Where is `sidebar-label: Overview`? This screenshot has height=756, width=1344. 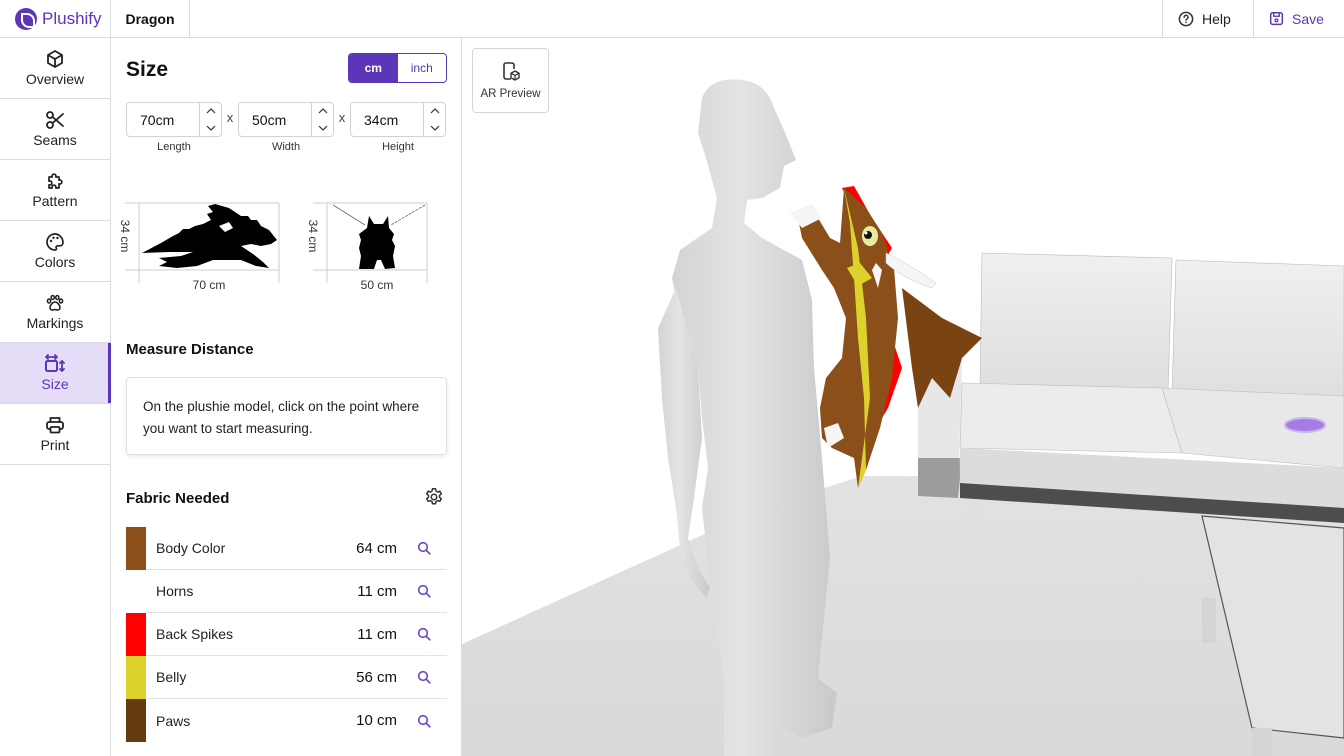
sidebar-label: Overview is located at coordinates (55, 79).